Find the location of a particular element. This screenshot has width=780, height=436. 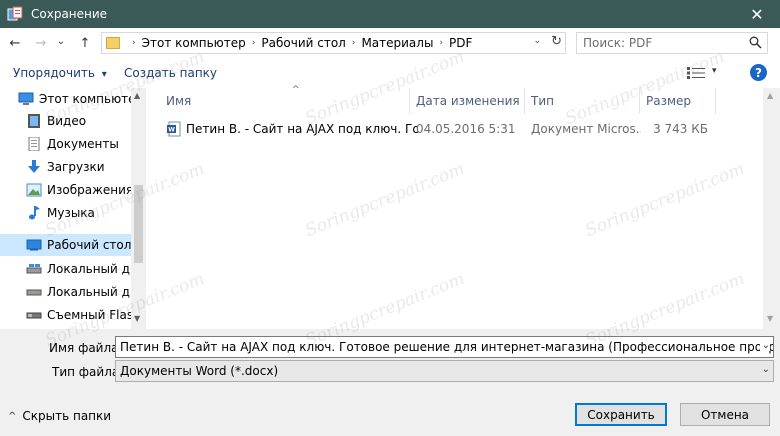

close-button: ✕ is located at coordinates (757, 14).